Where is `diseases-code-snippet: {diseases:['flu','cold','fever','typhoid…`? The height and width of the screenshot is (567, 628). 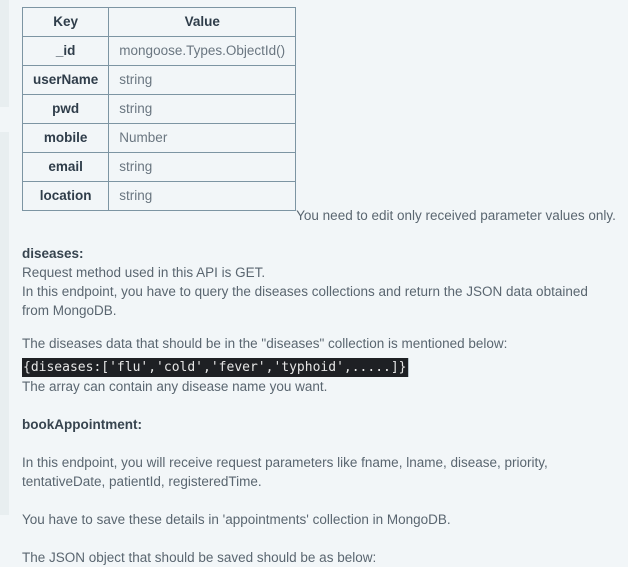 diseases-code-snippet: {diseases:['flu','cold','fever','typhoid… is located at coordinates (215, 367).